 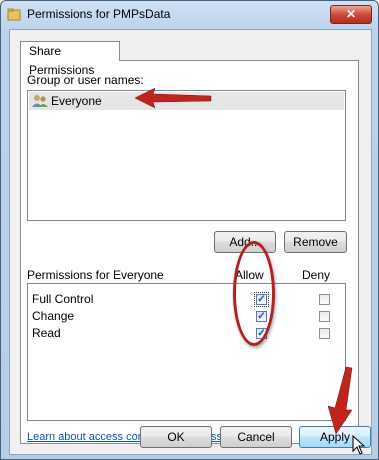 I want to click on users-icon, so click(x=40, y=101).